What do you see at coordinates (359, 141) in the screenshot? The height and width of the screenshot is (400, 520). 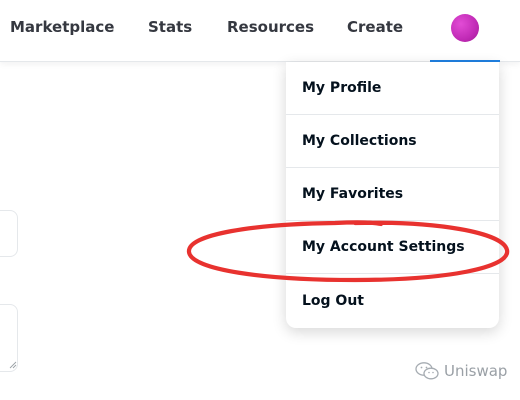 I see `menu-item-label: My Collections` at bounding box center [359, 141].